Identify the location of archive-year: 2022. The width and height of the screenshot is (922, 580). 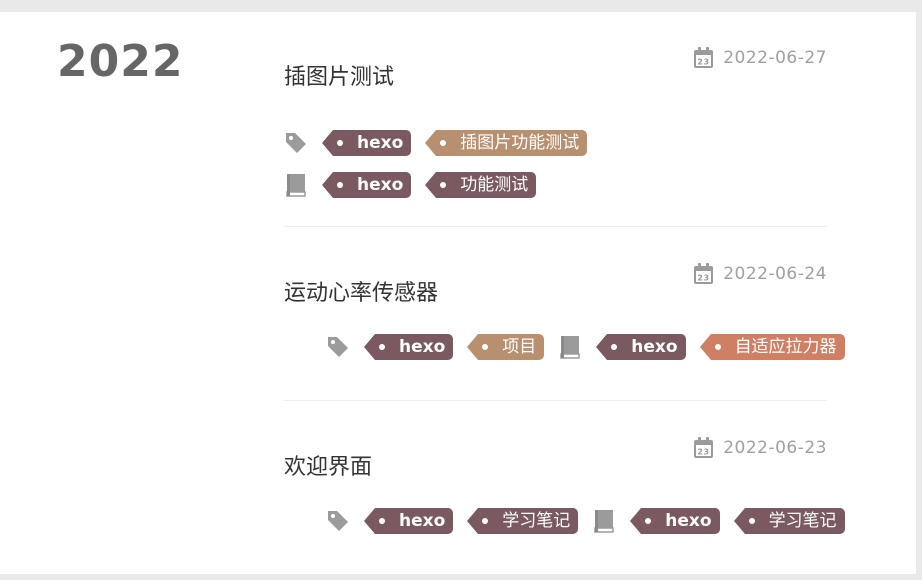
(120, 61).